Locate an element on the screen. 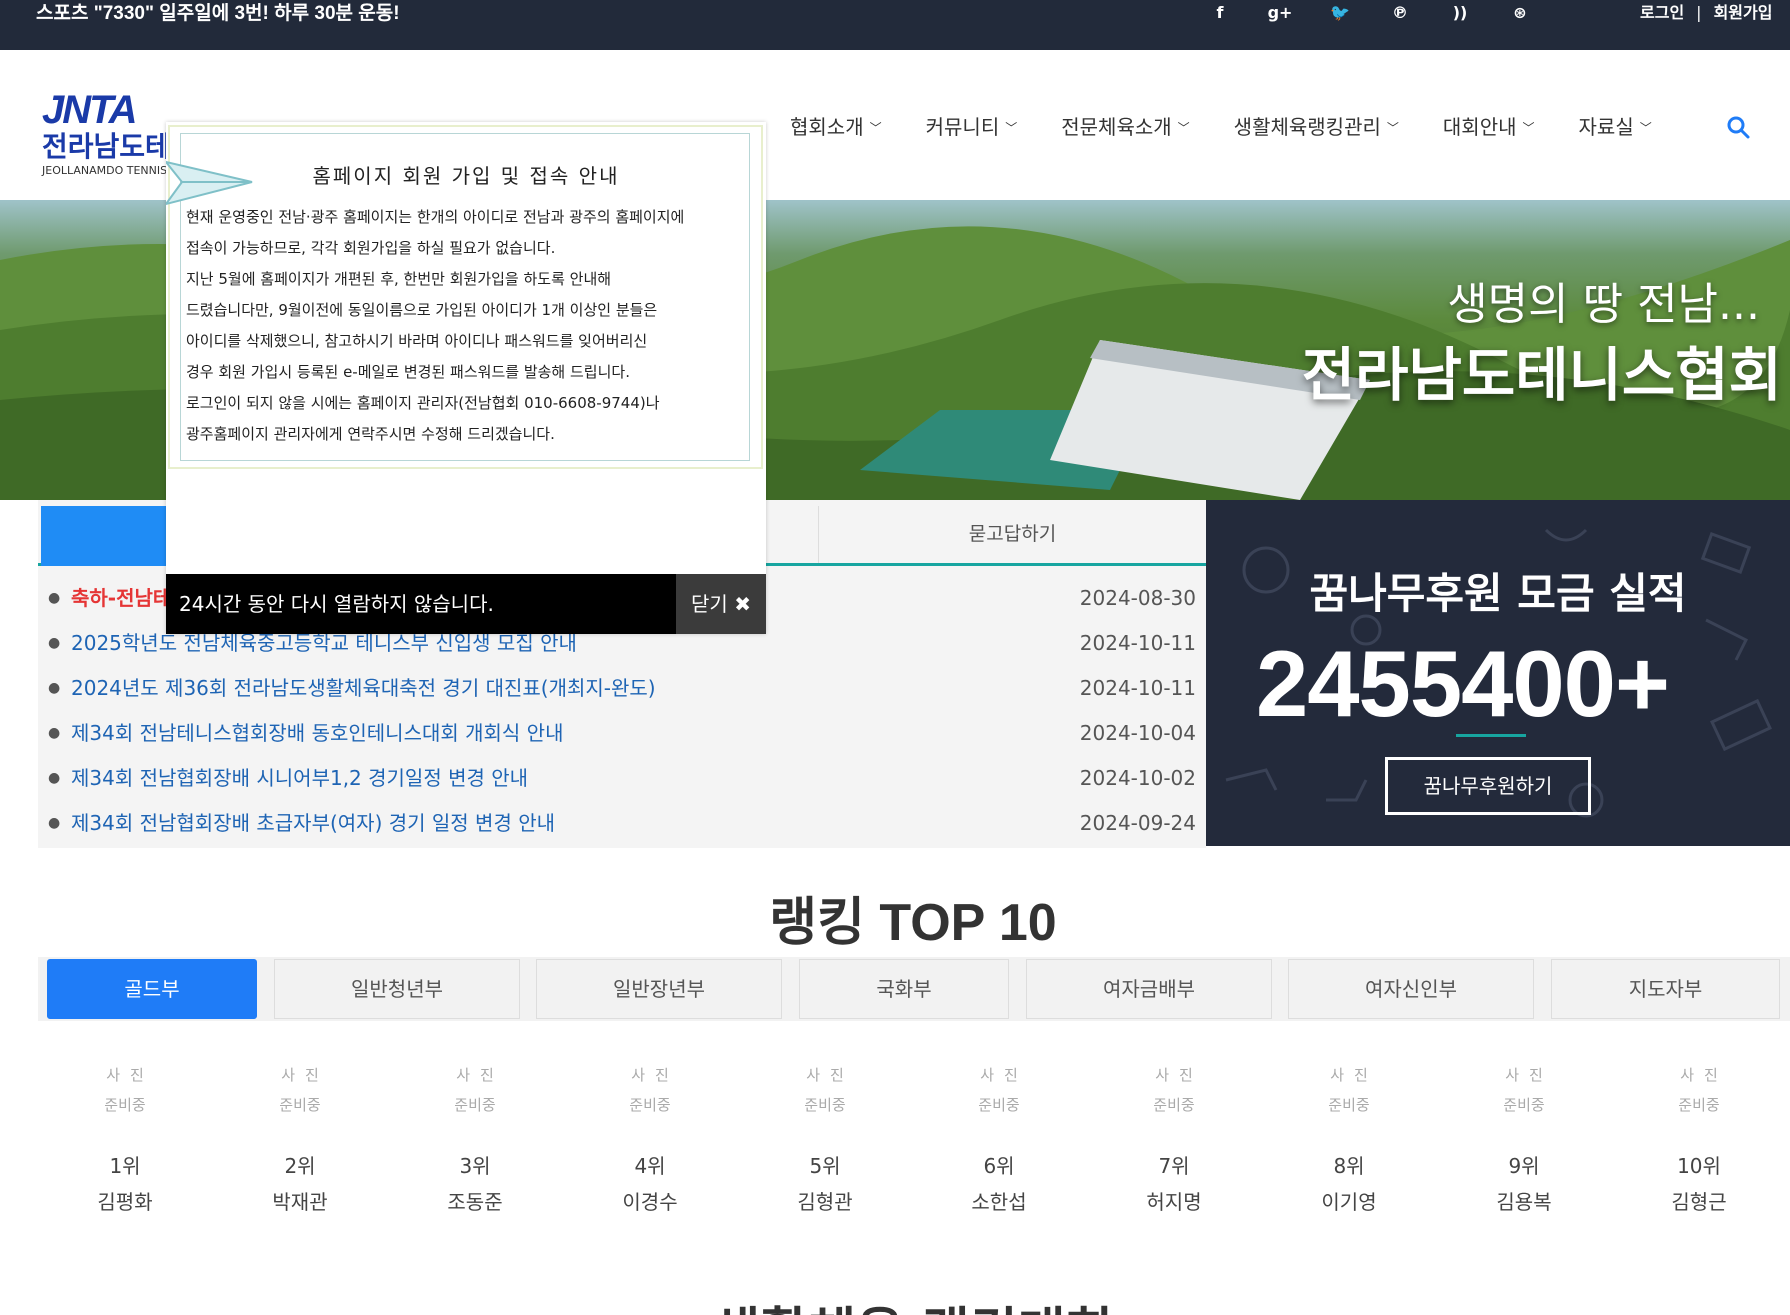  notice-date: 2024-10-04 is located at coordinates (1137, 733).